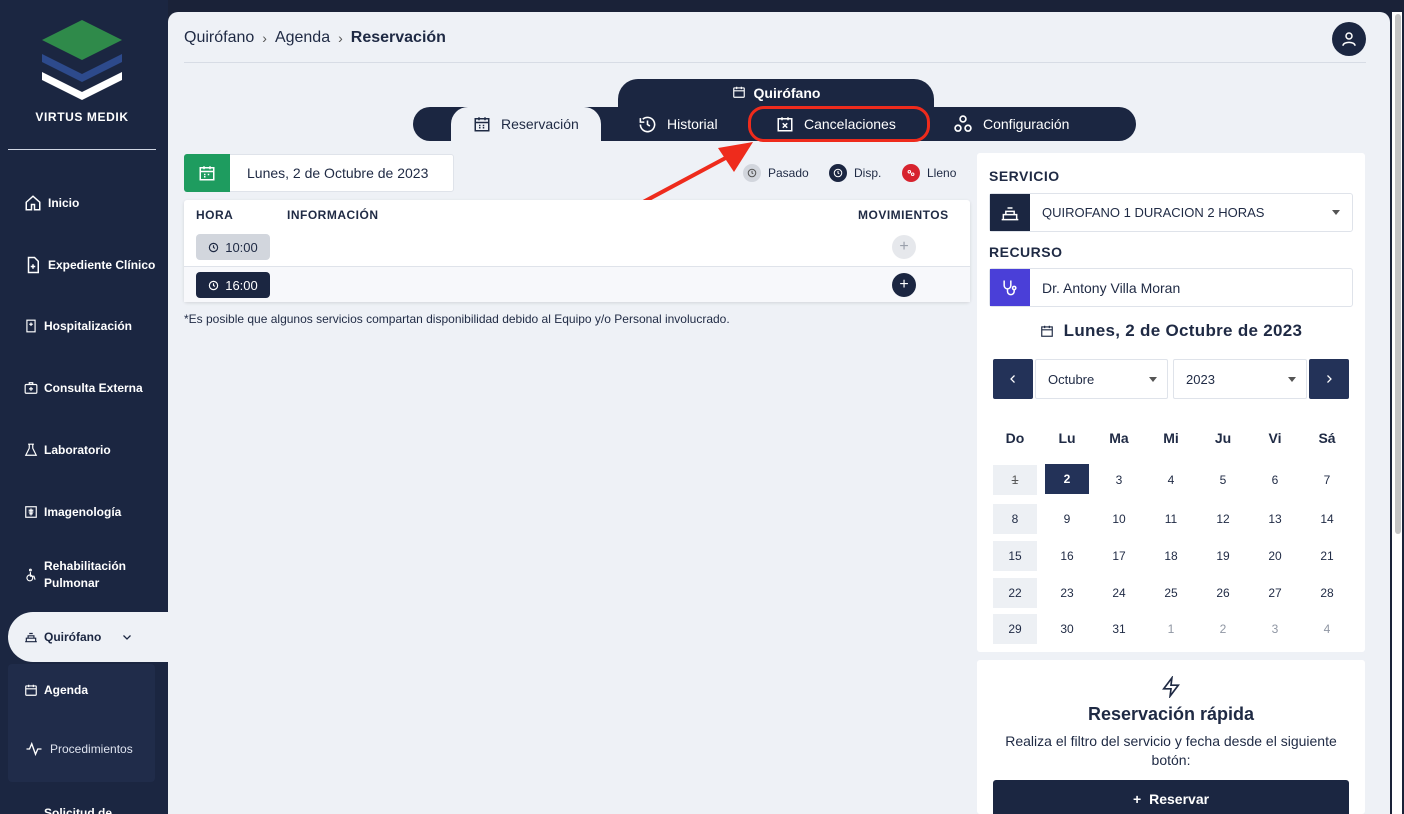 This screenshot has width=1404, height=814. I want to click on chevron-left-icon, so click(1012, 379).